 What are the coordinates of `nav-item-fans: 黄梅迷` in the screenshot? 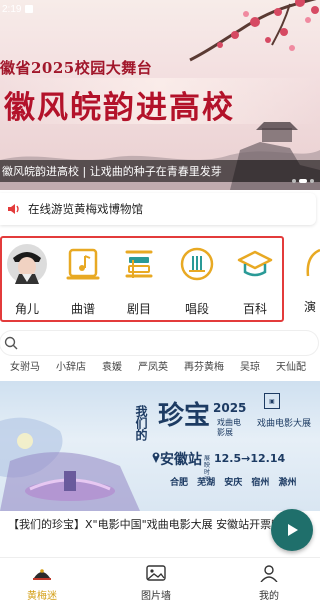 It's located at (42, 580).